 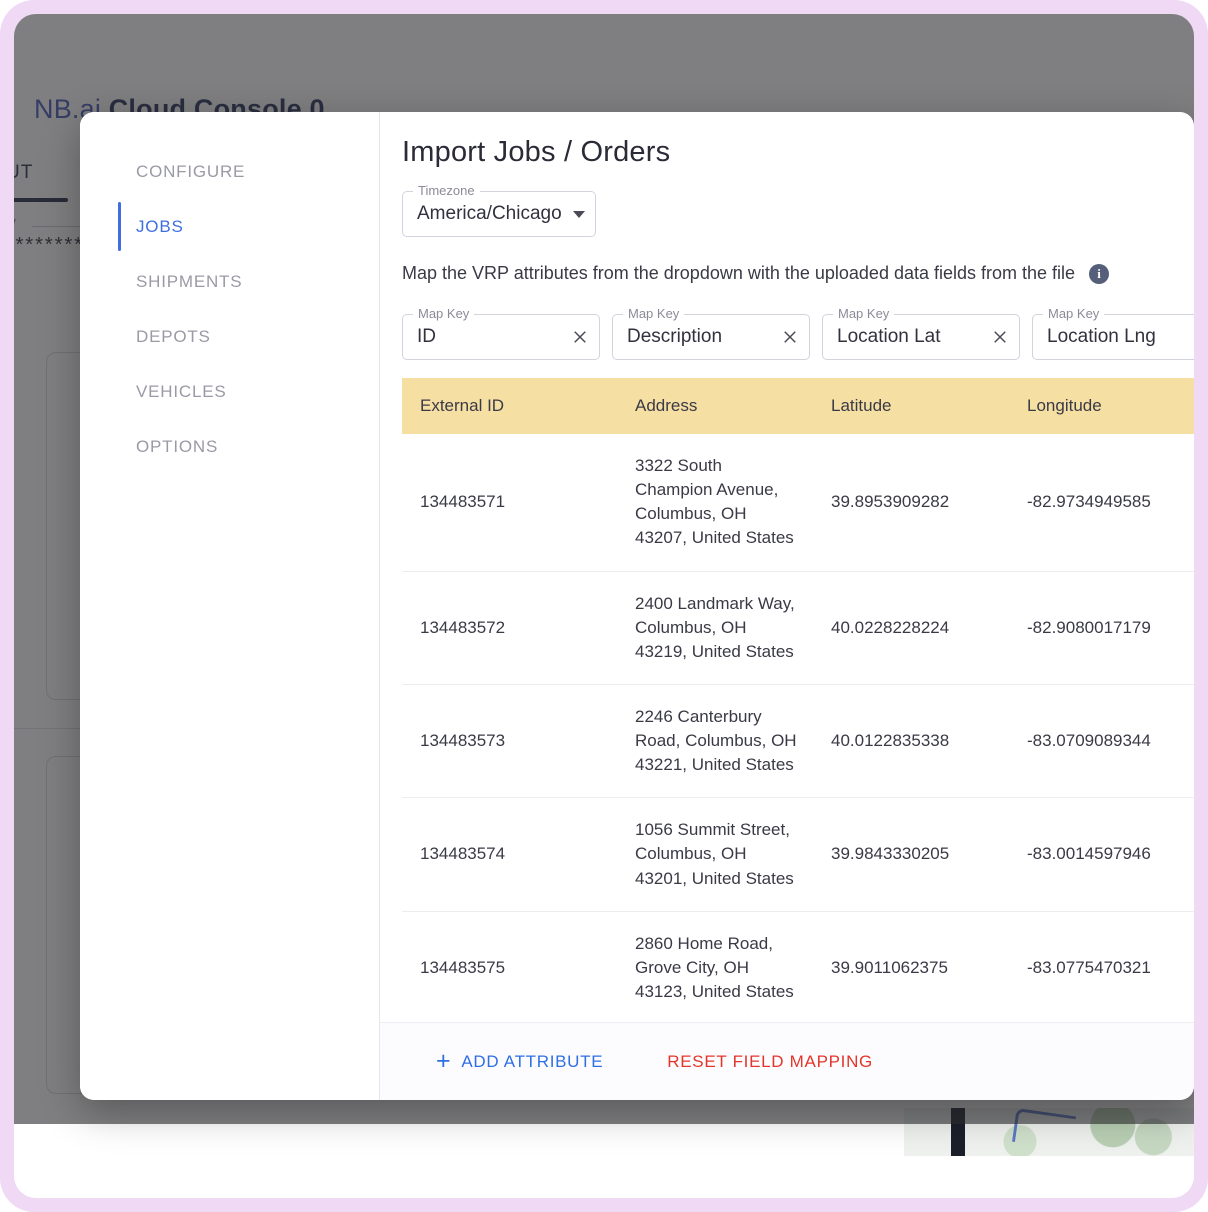 What do you see at coordinates (1100, 406) in the screenshot?
I see `column-header-longitude: Longitude` at bounding box center [1100, 406].